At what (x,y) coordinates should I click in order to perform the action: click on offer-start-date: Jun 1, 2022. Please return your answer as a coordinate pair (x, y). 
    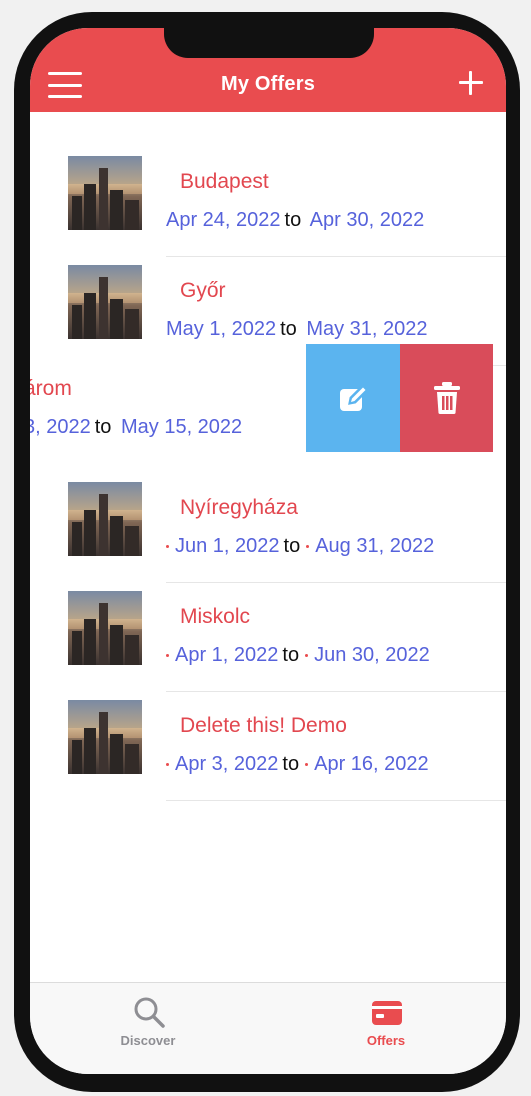
    Looking at the image, I should click on (227, 546).